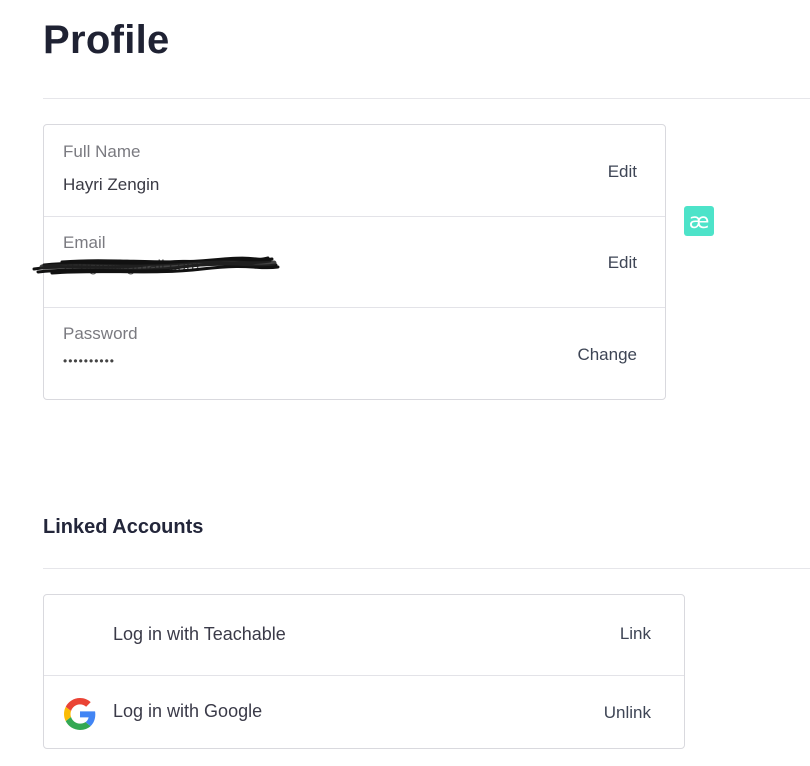  What do you see at coordinates (199, 634) in the screenshot?
I see `linked-account-label-teachable: Log in with Teachable` at bounding box center [199, 634].